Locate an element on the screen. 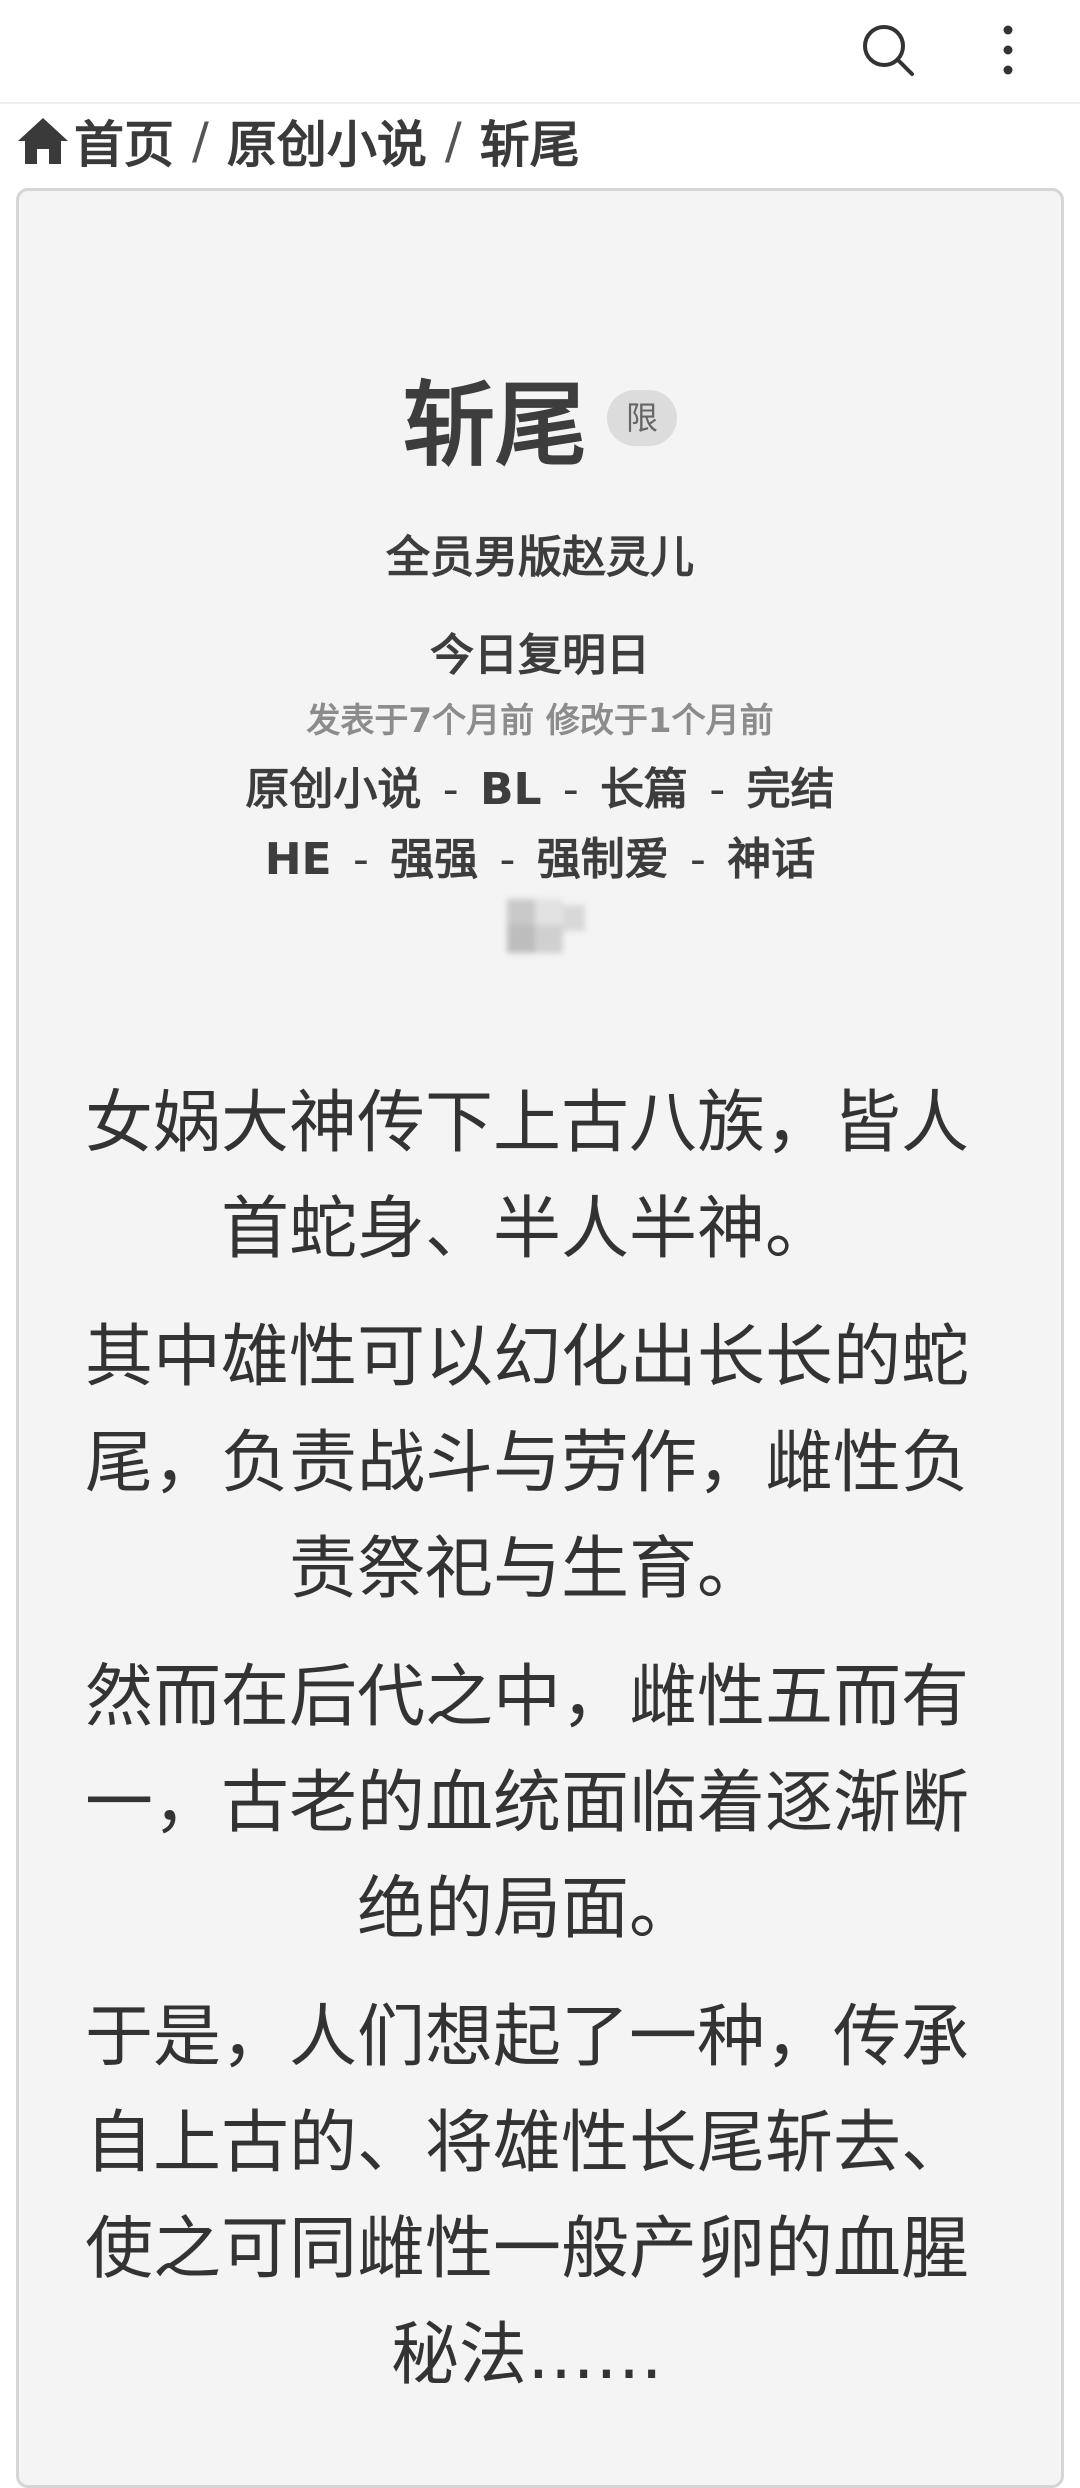 The width and height of the screenshot is (1080, 2488). title-row: 斩尾限 is located at coordinates (540, 417).